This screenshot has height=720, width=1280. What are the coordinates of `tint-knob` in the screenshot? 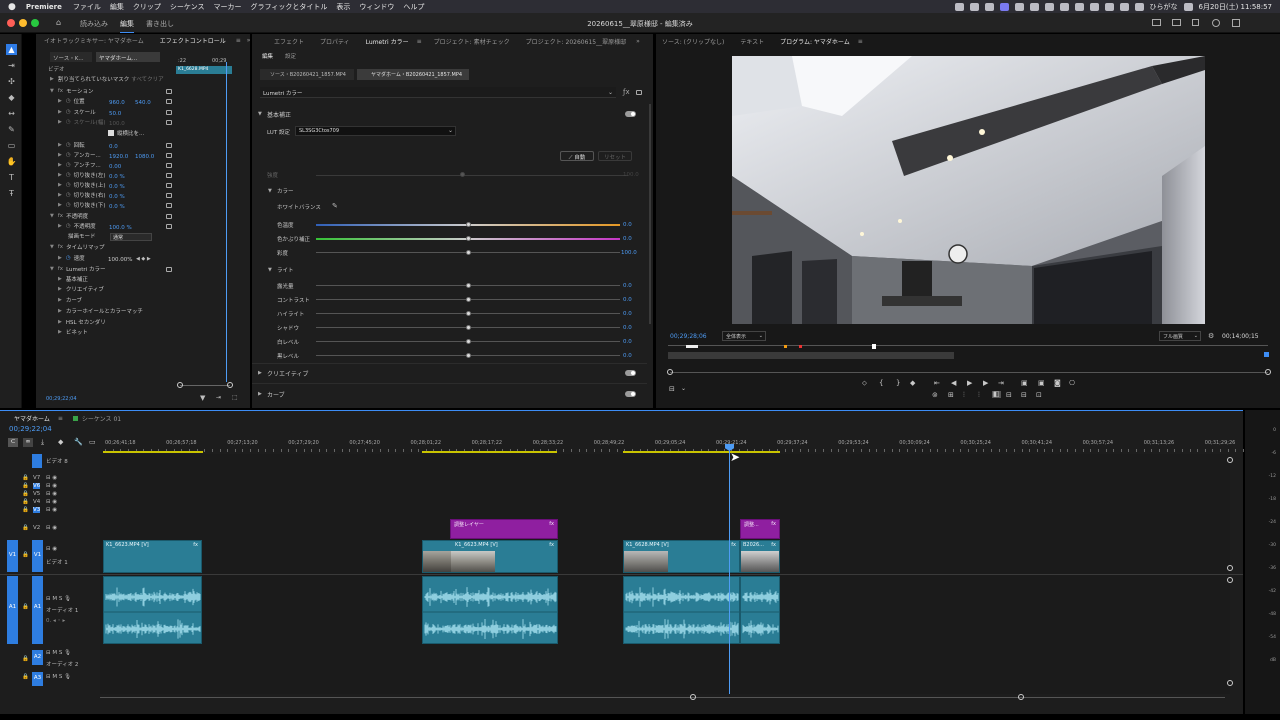 It's located at (468, 238).